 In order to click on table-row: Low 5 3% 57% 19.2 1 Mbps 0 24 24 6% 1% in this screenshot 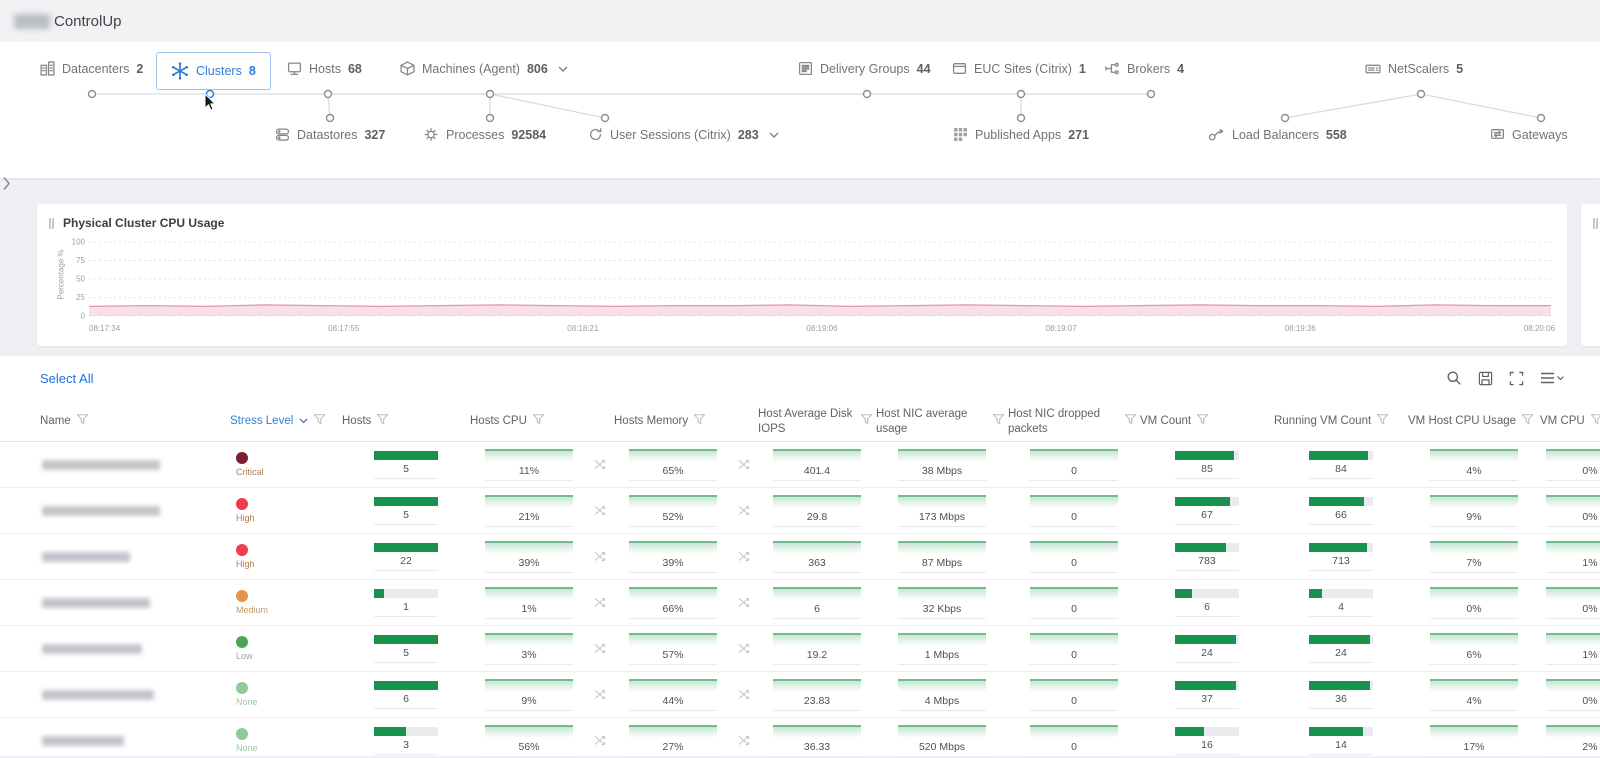, I will do `click(800, 649)`.